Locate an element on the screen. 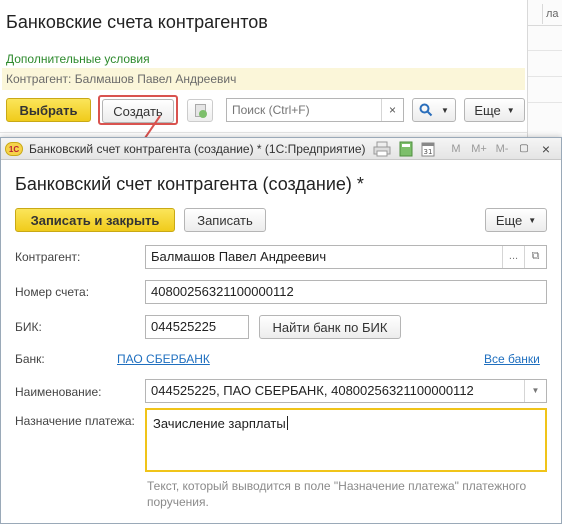 The width and height of the screenshot is (562, 524). bik-field: 044525225 is located at coordinates (197, 327).